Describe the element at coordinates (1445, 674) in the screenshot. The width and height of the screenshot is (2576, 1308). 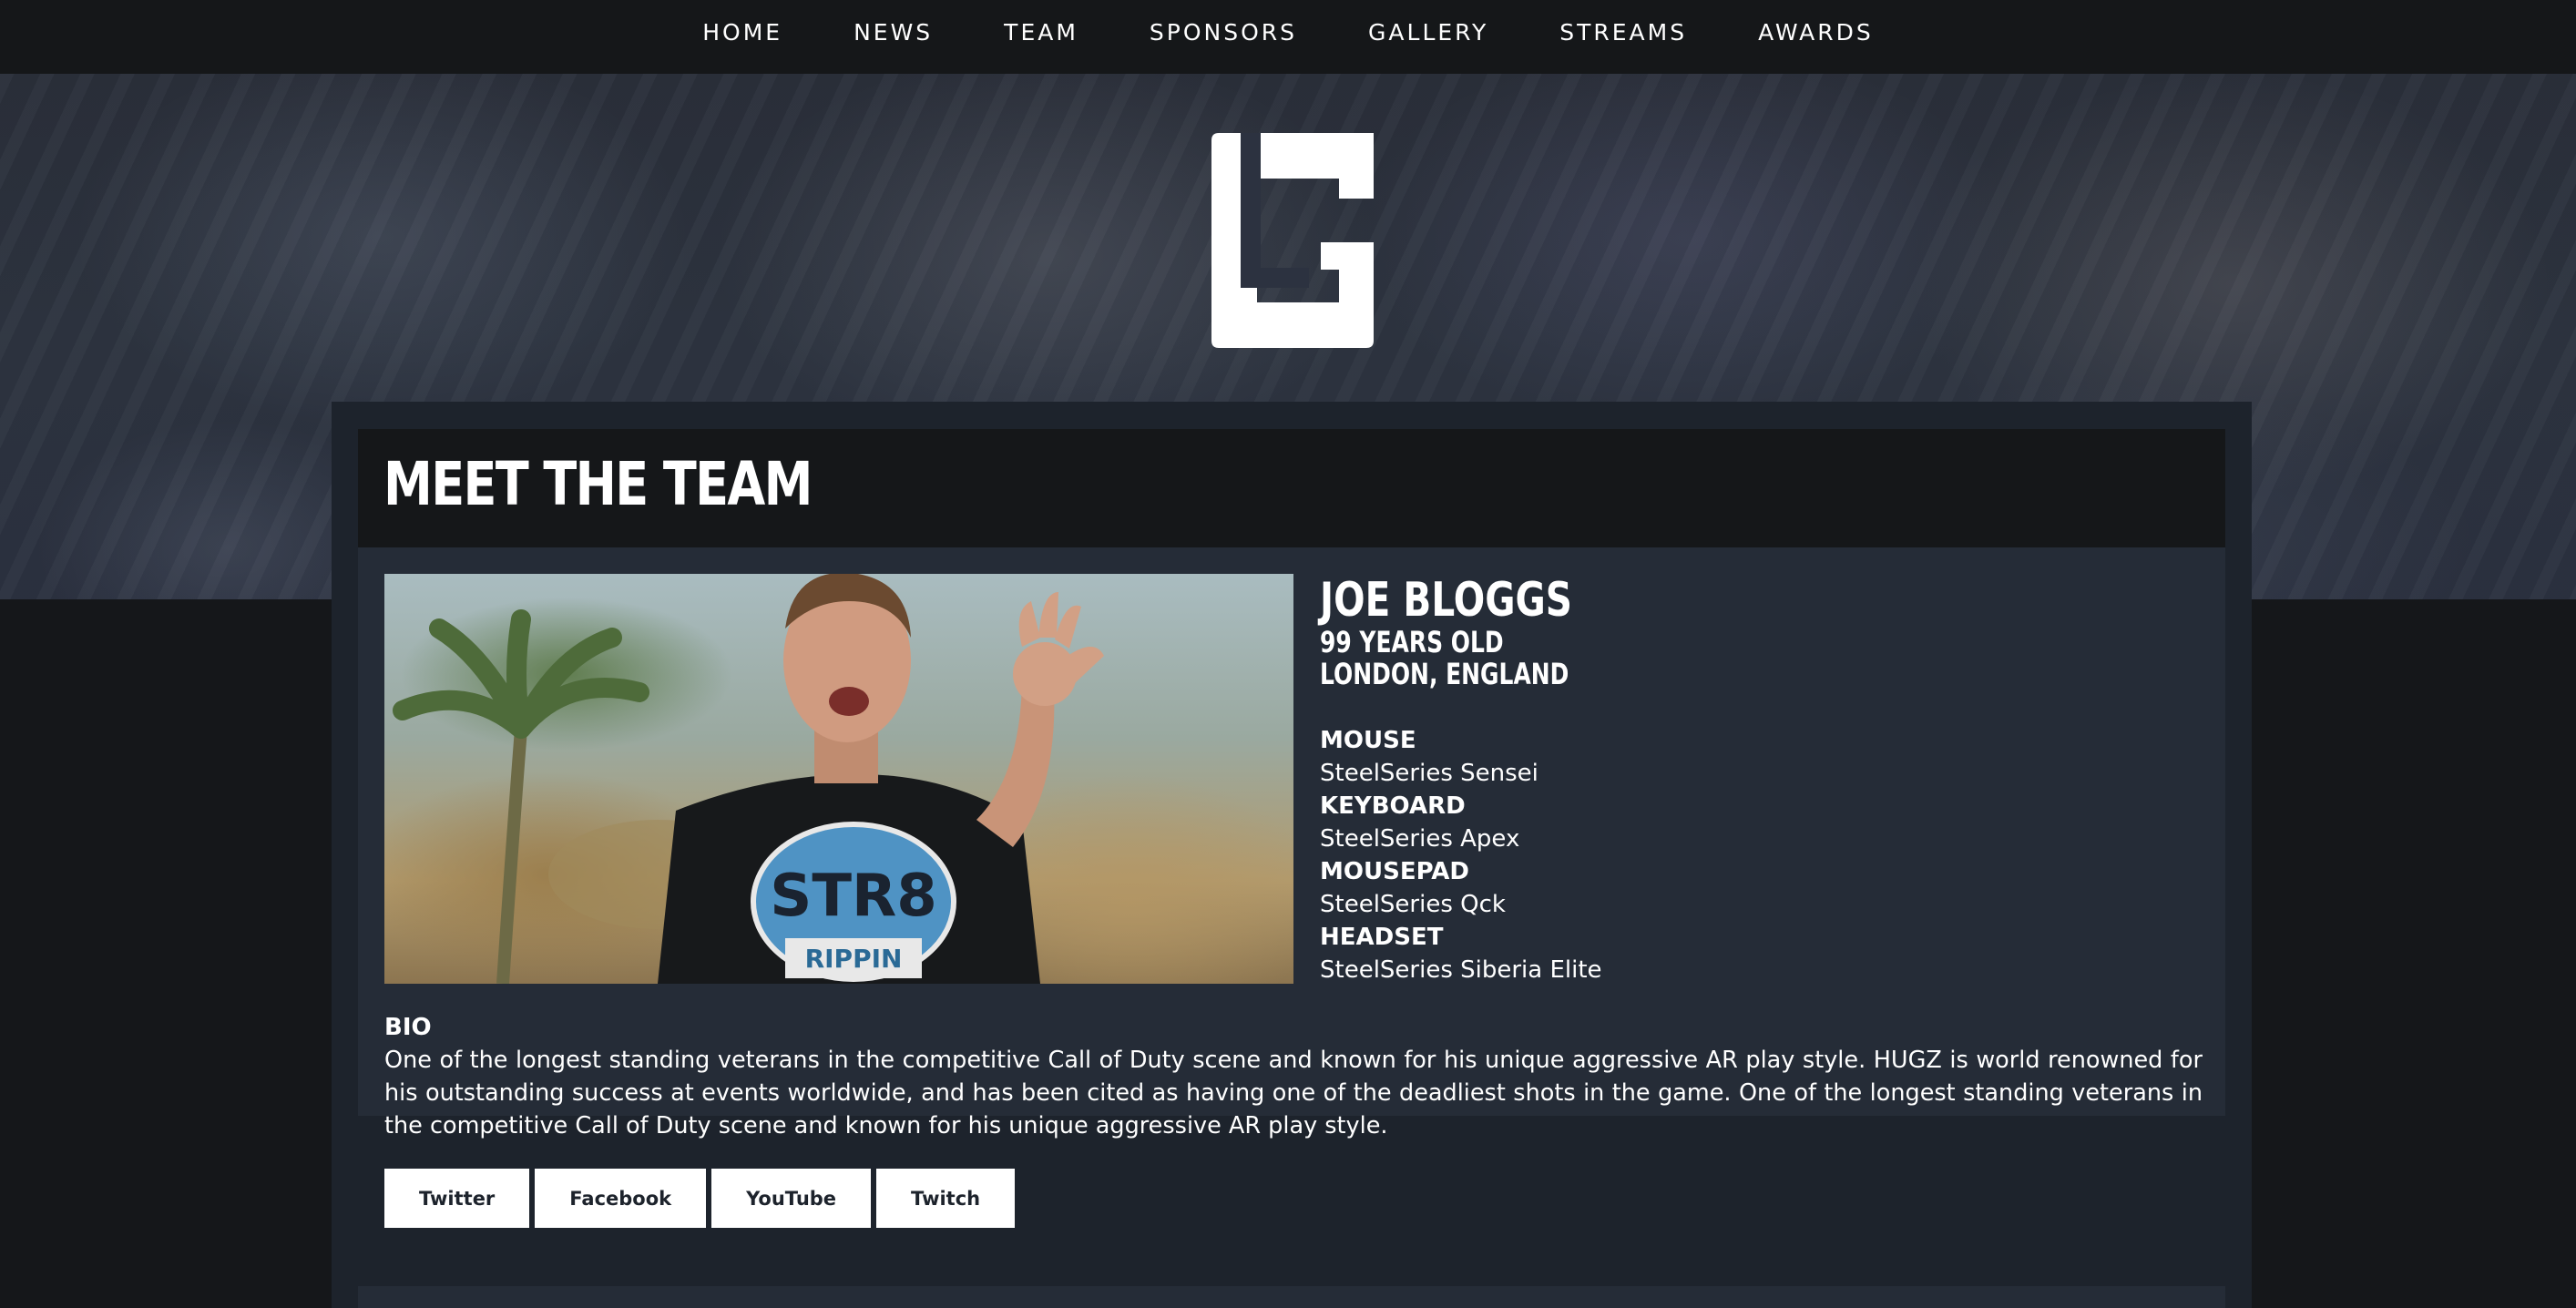
I see `player-location: LONDON, ENGLAND` at that location.